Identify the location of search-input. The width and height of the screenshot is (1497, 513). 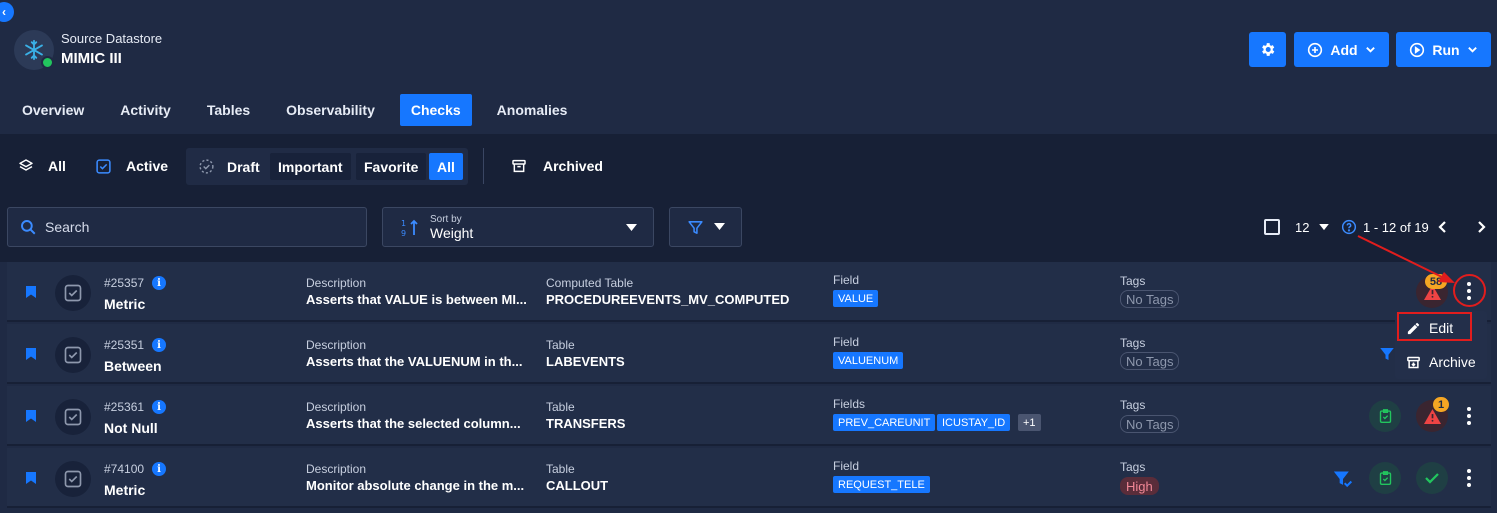
(195, 227).